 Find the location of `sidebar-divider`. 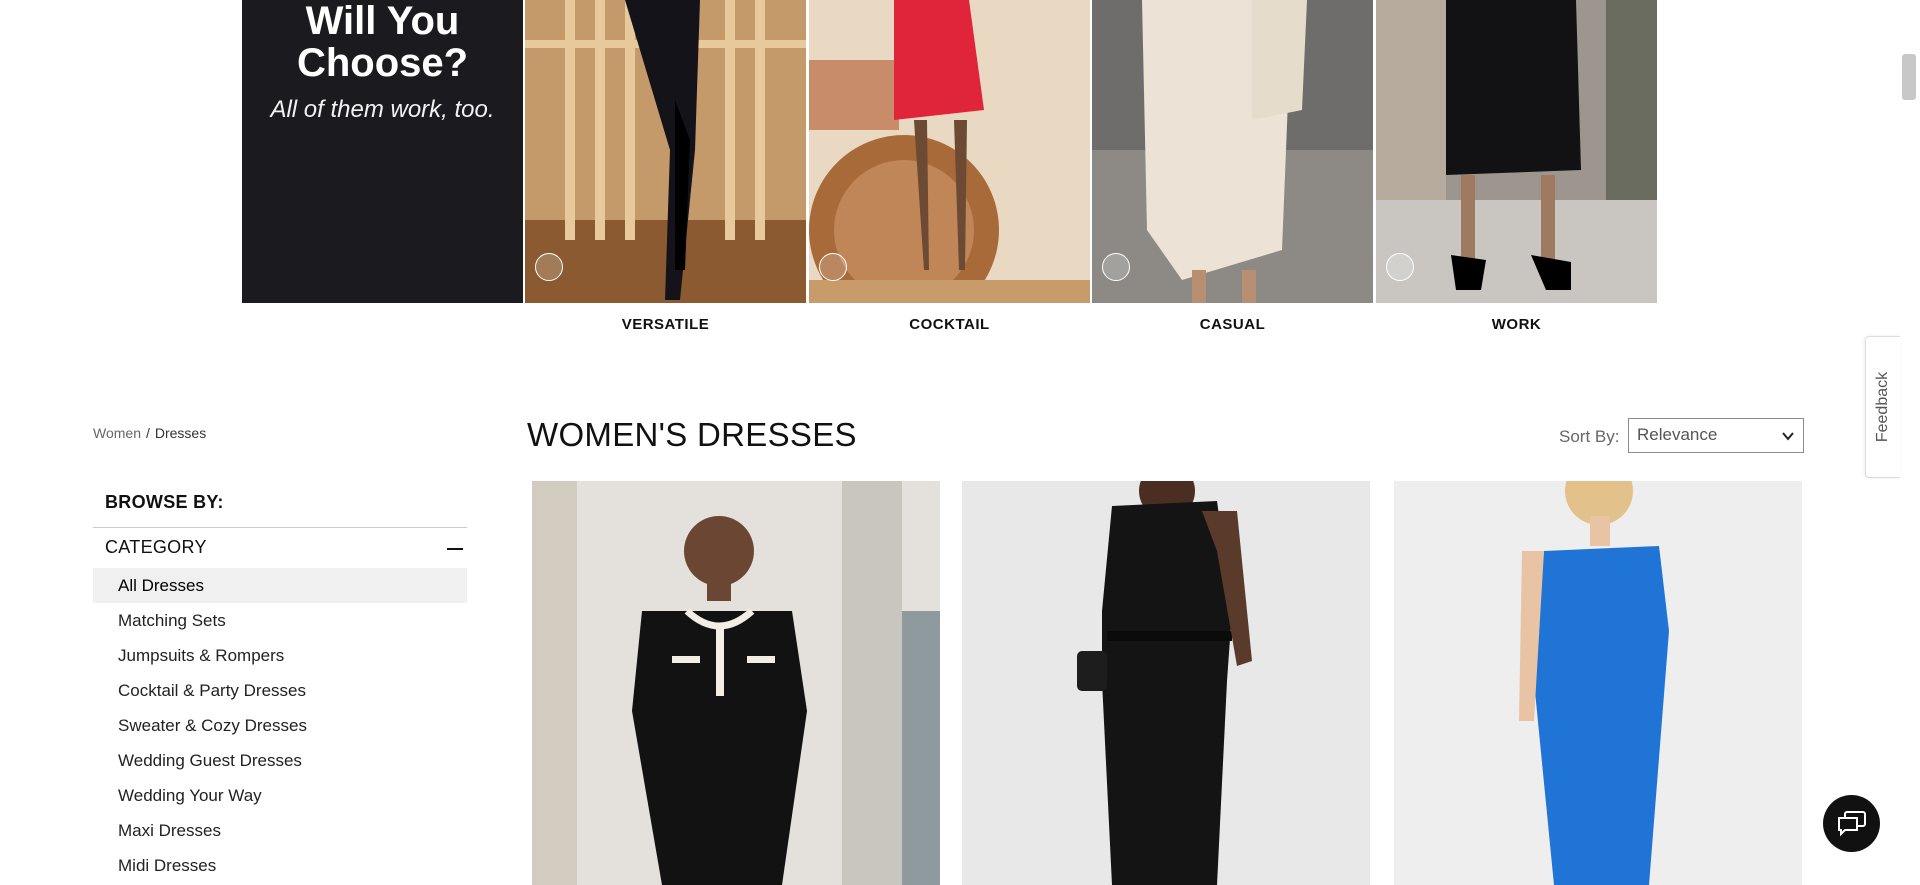

sidebar-divider is located at coordinates (280, 527).